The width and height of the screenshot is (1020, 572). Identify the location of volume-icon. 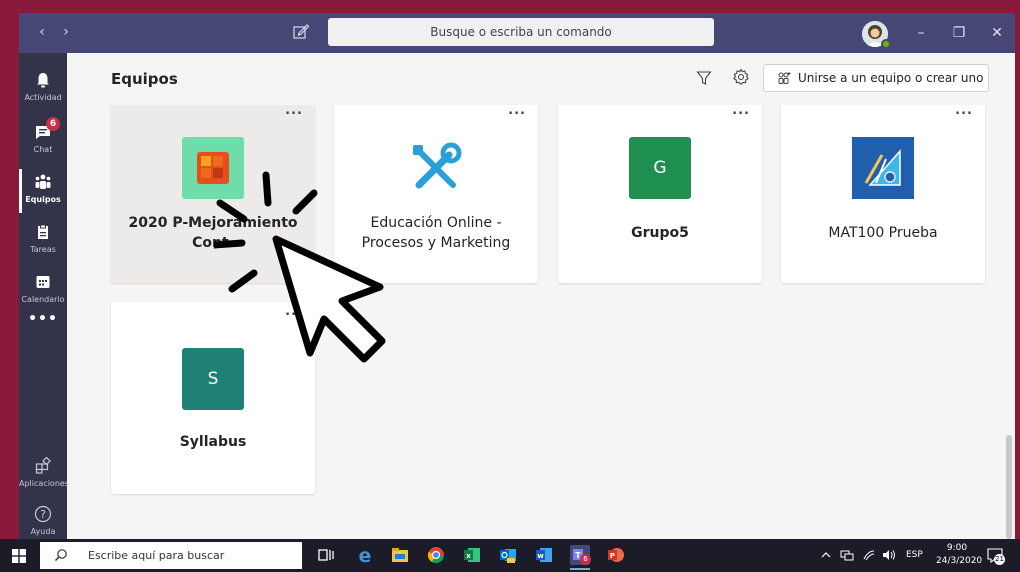
(890, 555).